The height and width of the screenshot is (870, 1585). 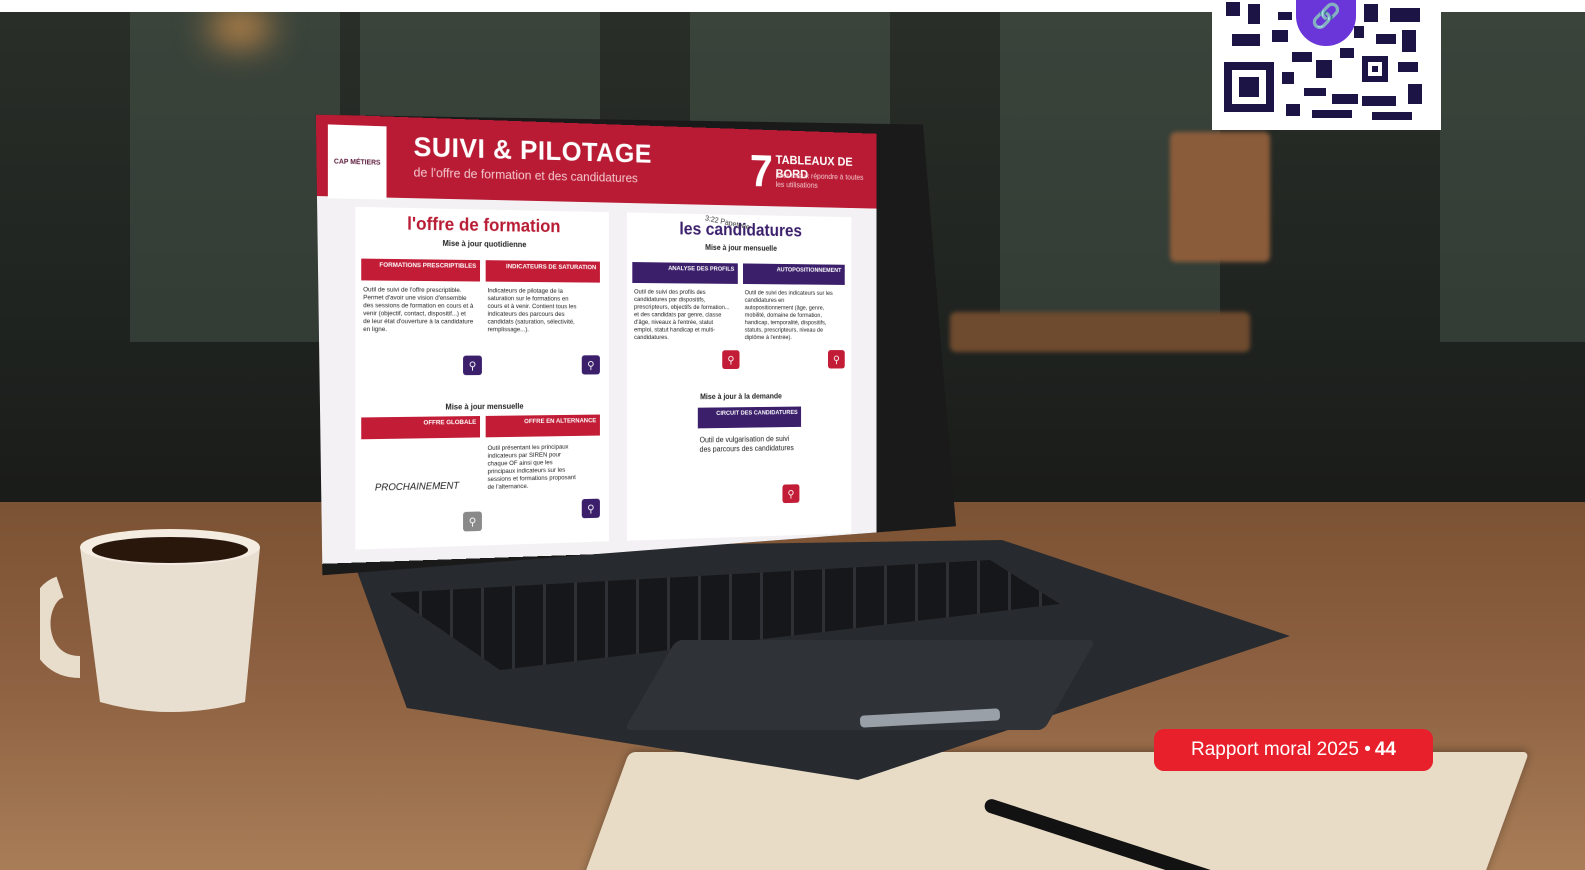 What do you see at coordinates (533, 150) in the screenshot?
I see `poster-title: SUIVI & PILOTAGE` at bounding box center [533, 150].